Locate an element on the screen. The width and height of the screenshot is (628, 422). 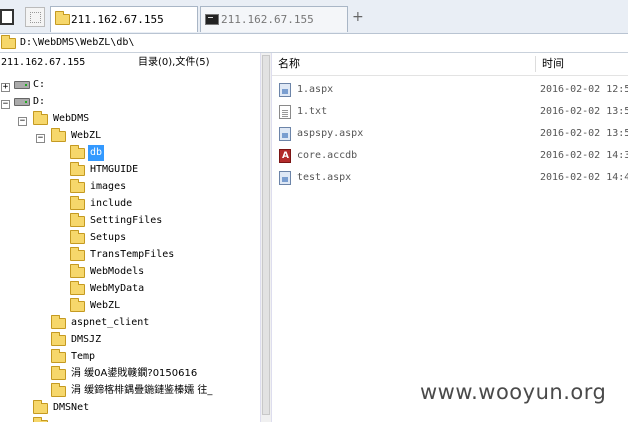
file-row: aspspy.aspx 2016-02-02 13:5 is located at coordinates (450, 134).